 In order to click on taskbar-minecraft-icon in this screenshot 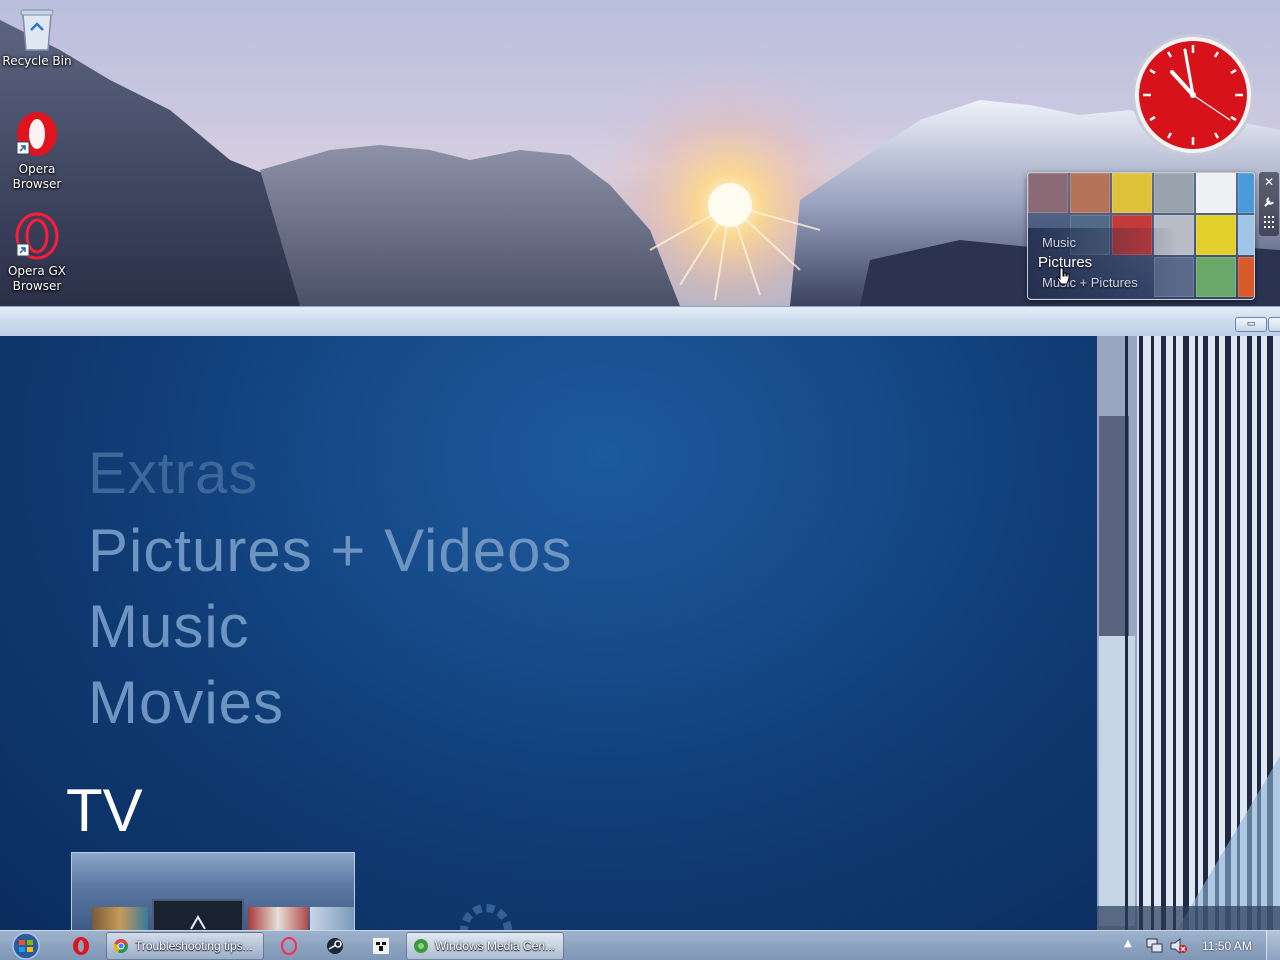, I will do `click(381, 946)`.